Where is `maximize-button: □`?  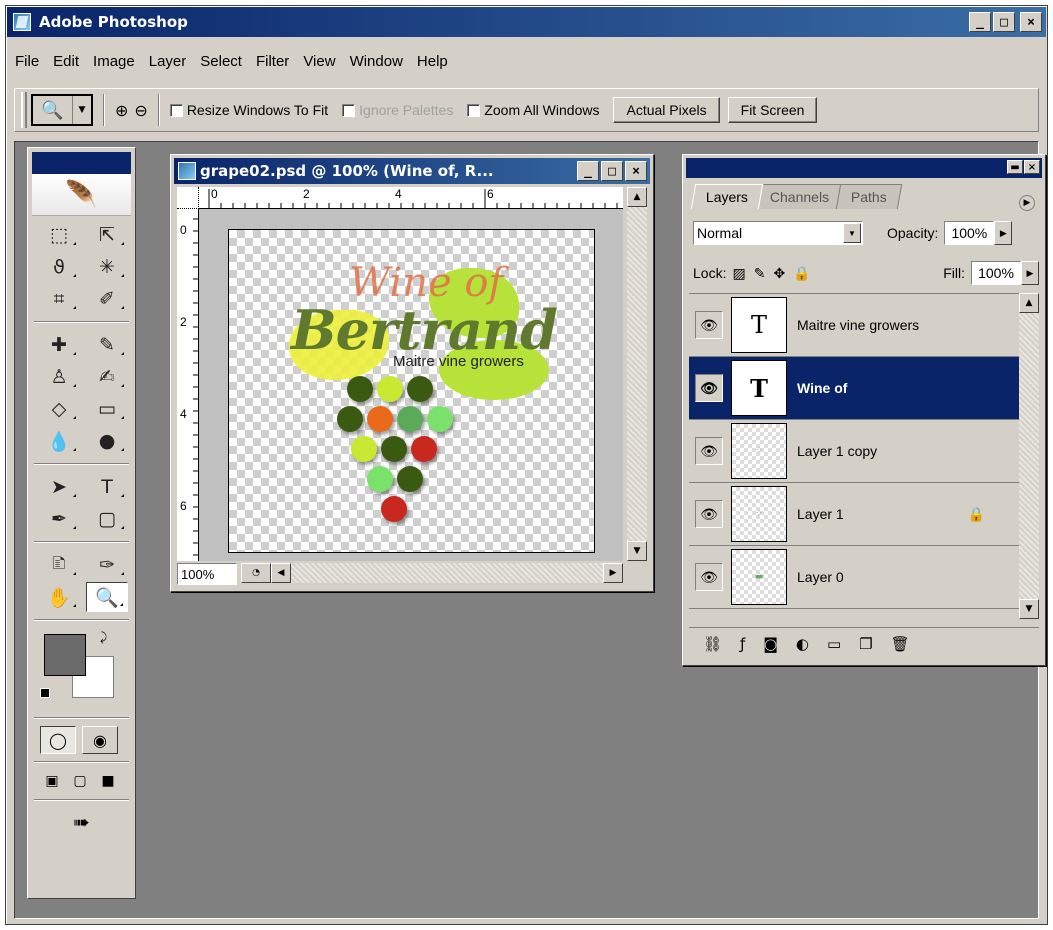
maximize-button: □ is located at coordinates (1004, 22).